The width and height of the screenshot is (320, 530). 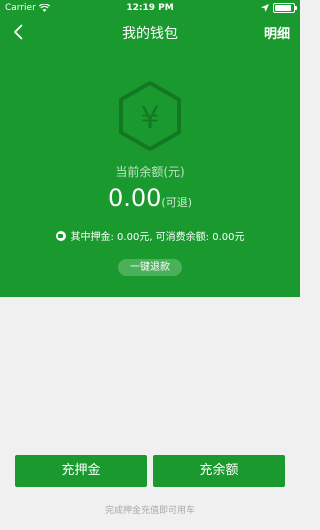 I want to click on yuan-hexagon-icon: ¥, so click(x=150, y=116).